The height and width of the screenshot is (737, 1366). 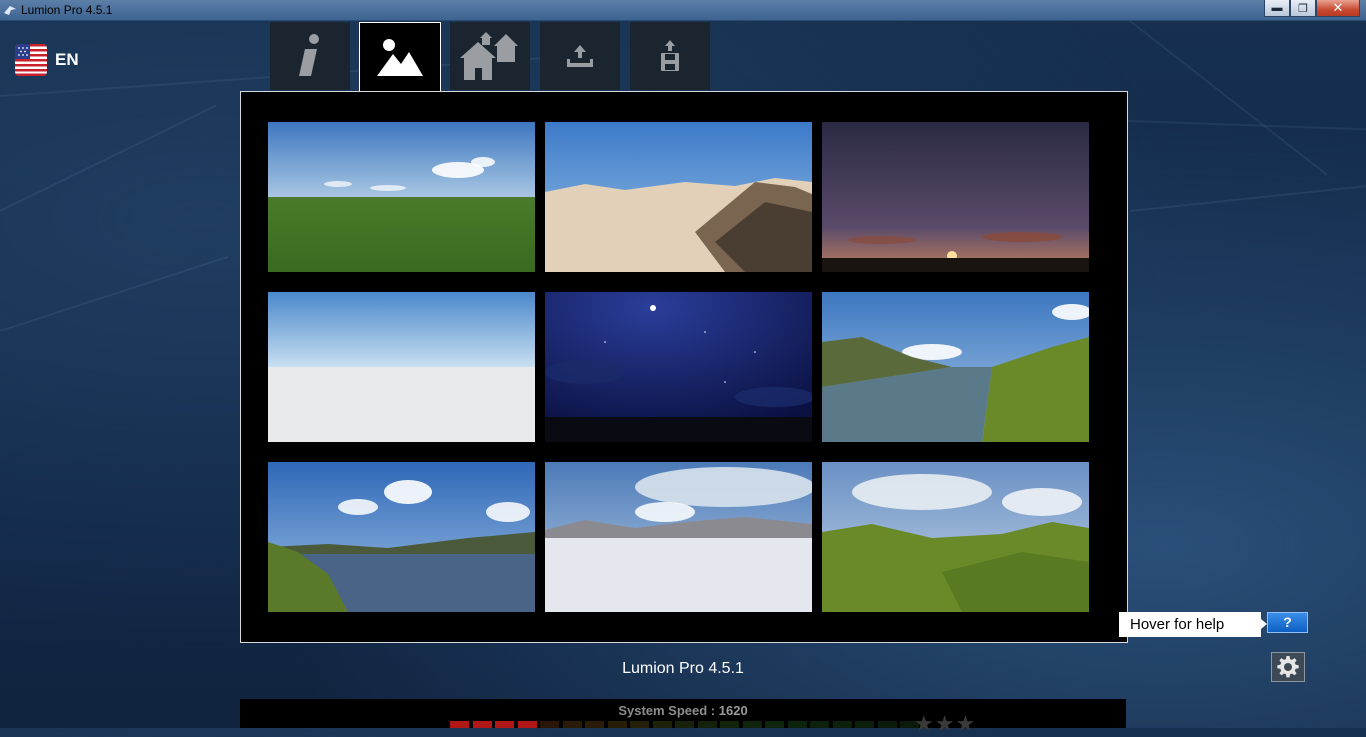 I want to click on language-selector: EN, so click(x=47, y=60).